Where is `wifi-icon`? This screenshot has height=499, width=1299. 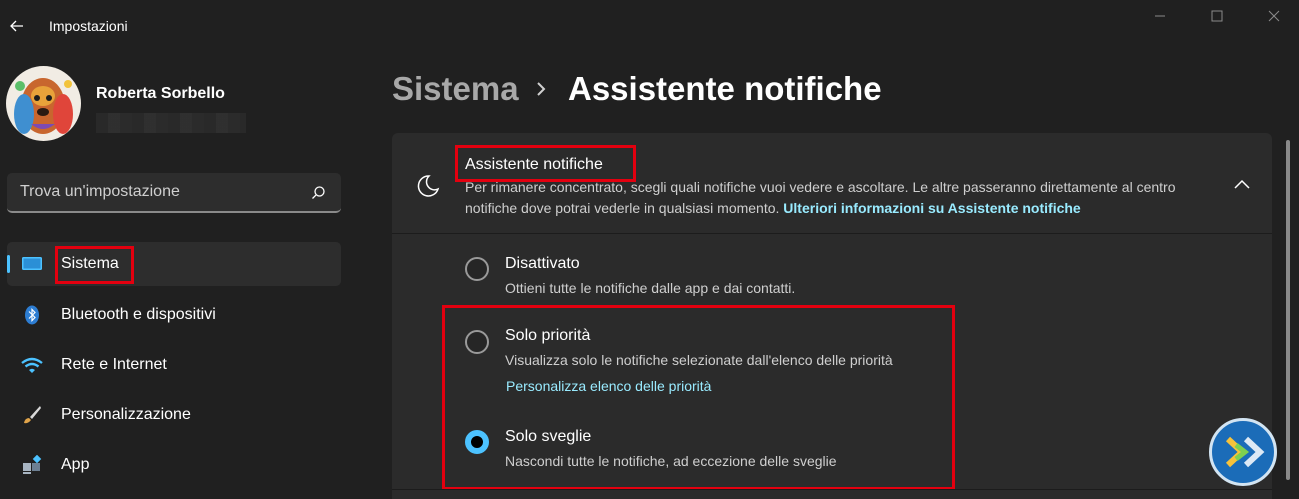
wifi-icon is located at coordinates (32, 365).